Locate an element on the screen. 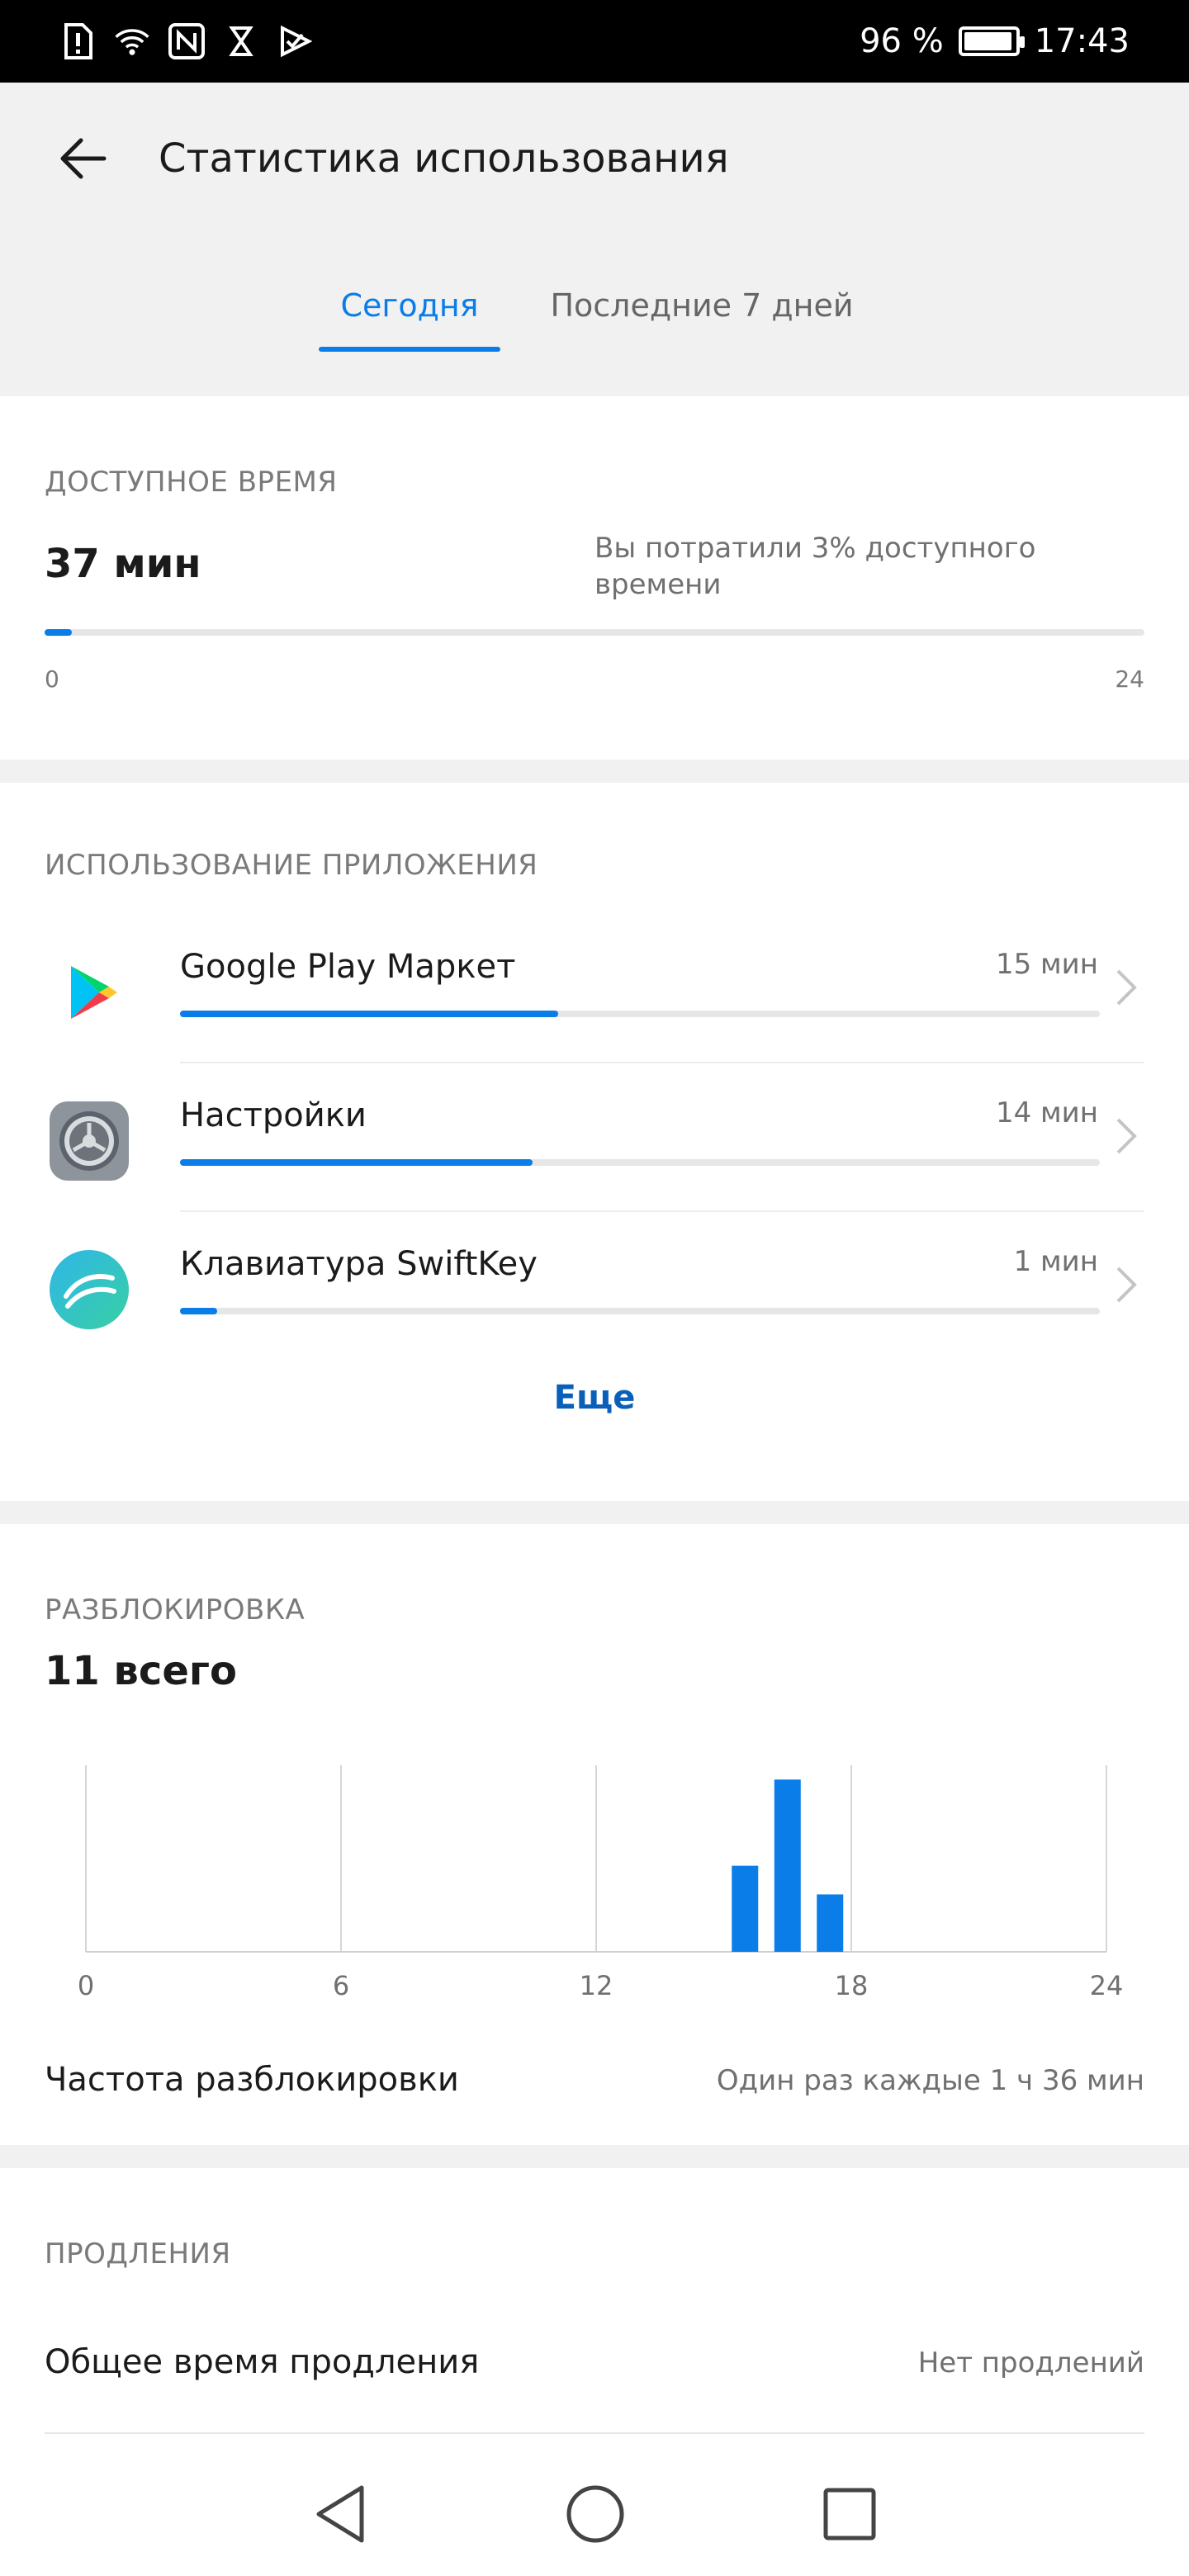 The image size is (1189, 2576). more-button: Еще is located at coordinates (594, 1398).